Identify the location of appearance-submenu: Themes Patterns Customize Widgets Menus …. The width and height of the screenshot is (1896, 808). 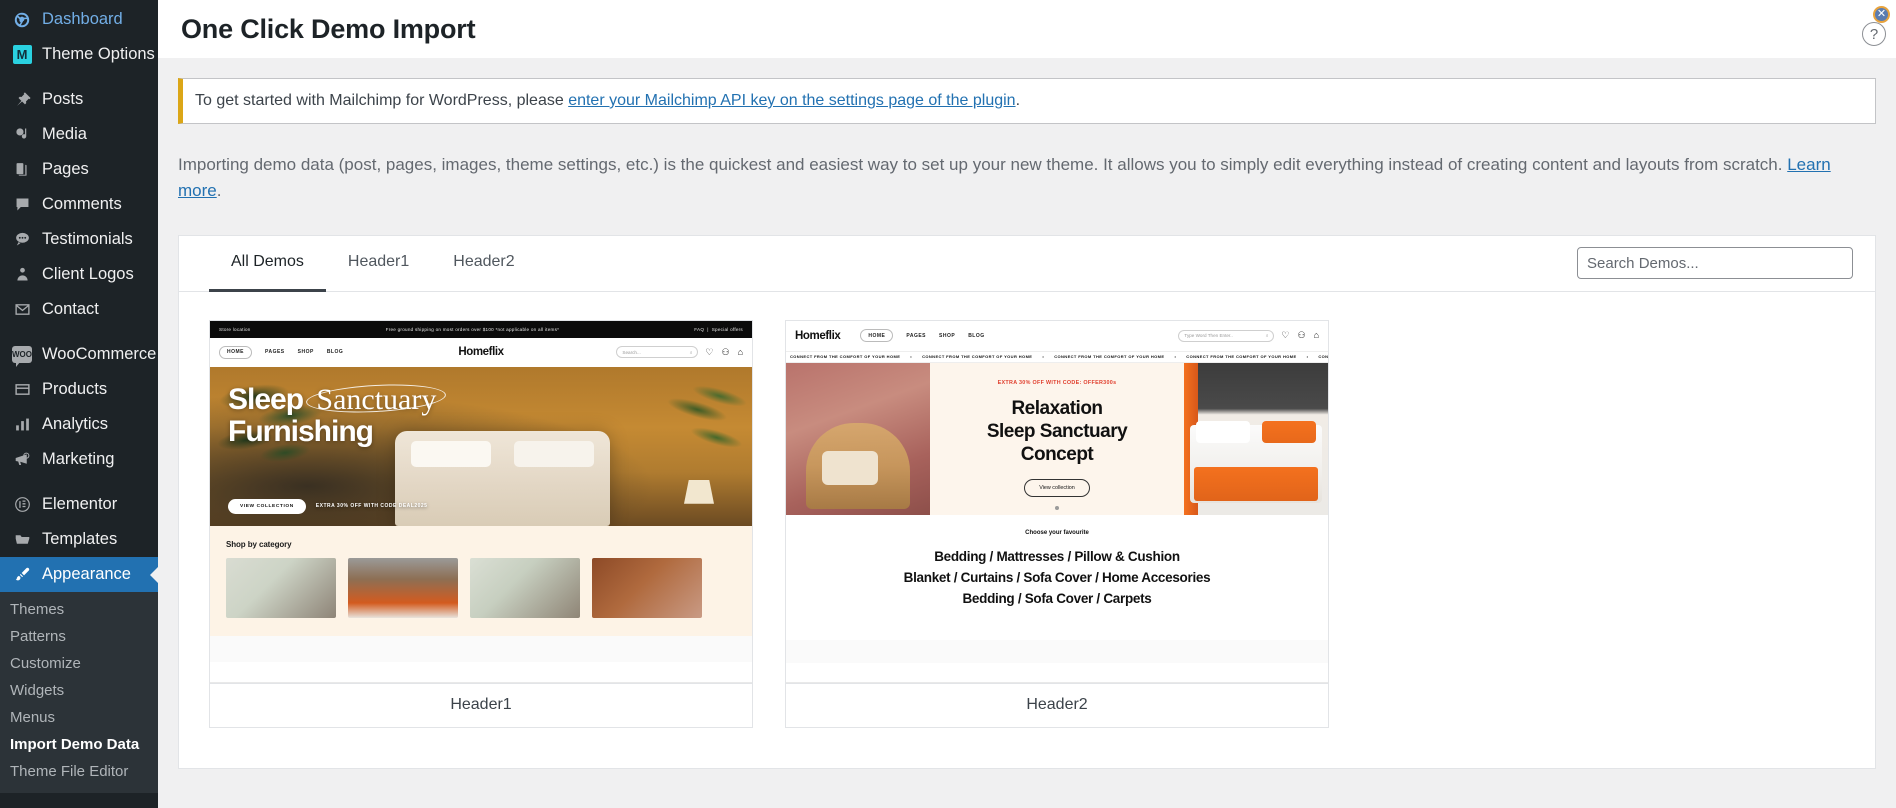
(79, 692).